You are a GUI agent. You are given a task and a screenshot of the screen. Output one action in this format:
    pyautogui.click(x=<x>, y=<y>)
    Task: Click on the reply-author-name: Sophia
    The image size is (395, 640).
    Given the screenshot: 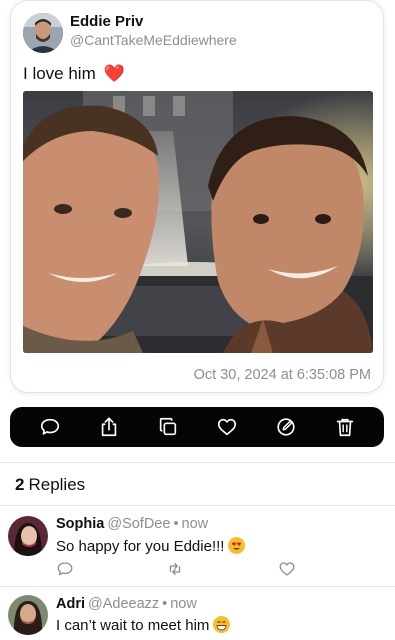 What is the action you would take?
    pyautogui.click(x=80, y=524)
    